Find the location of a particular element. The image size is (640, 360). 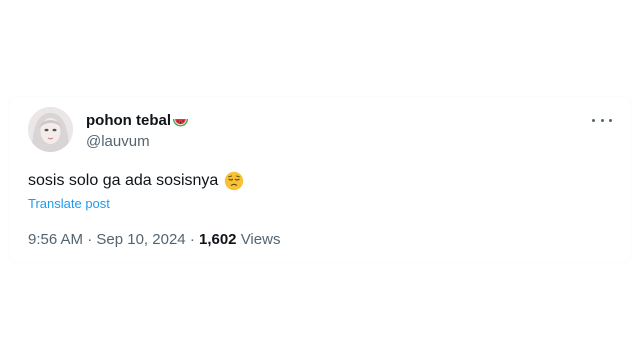

avatar-image is located at coordinates (50, 129).